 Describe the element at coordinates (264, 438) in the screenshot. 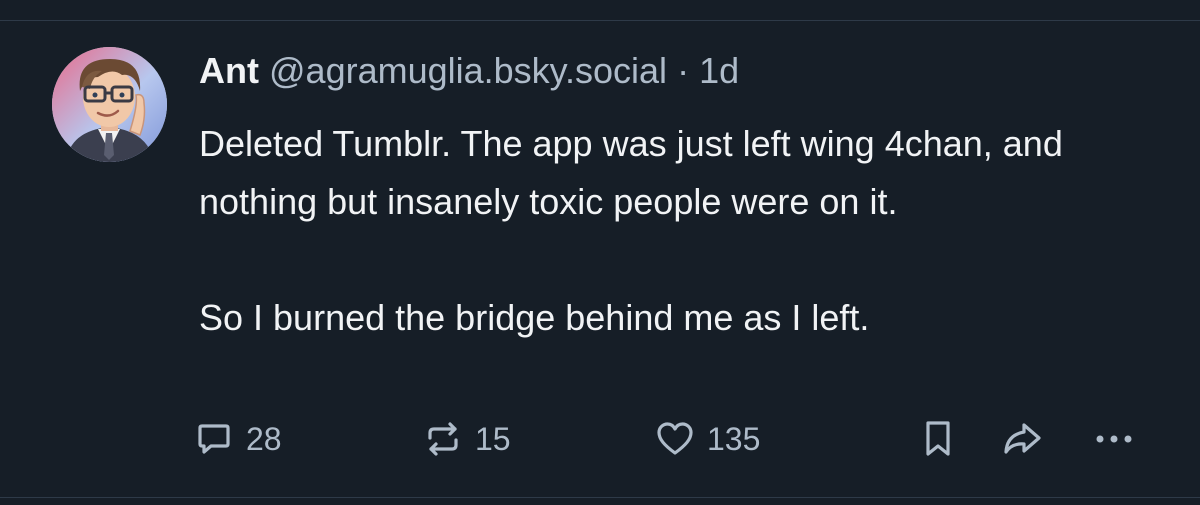

I see `reply-count: 28` at that location.